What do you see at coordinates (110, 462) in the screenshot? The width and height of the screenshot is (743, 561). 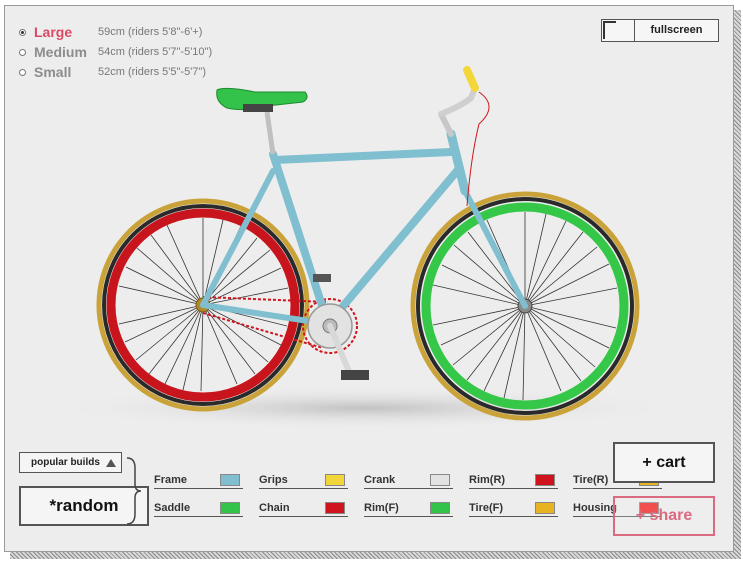 I see `triangle-up-icon` at bounding box center [110, 462].